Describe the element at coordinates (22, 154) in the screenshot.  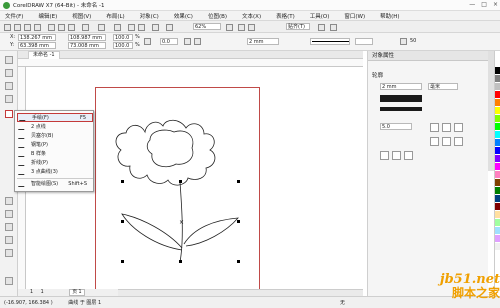
I see `b-spline-icon` at that location.